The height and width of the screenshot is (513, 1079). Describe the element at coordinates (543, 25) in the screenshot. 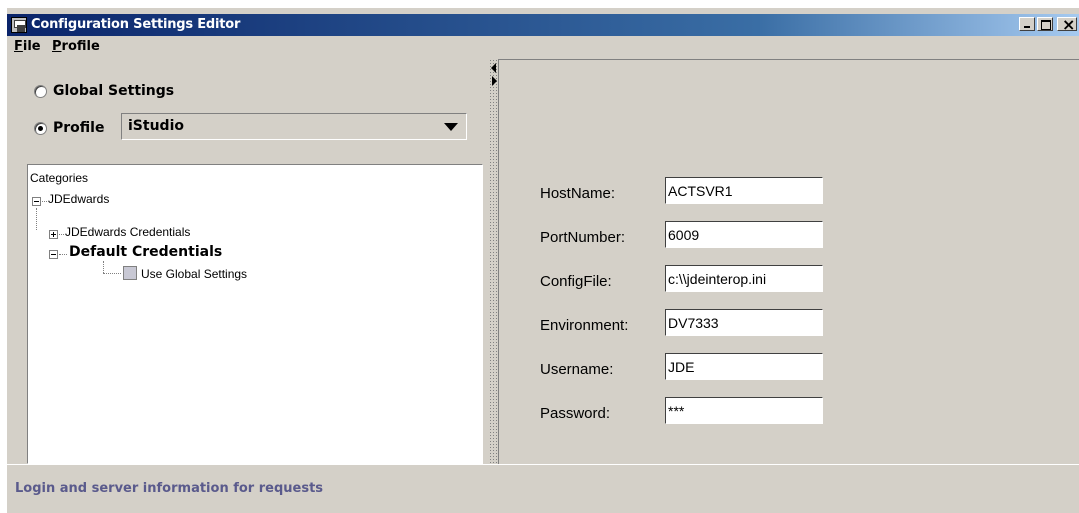

I see `title-bar: Configuration Settings Editor` at that location.